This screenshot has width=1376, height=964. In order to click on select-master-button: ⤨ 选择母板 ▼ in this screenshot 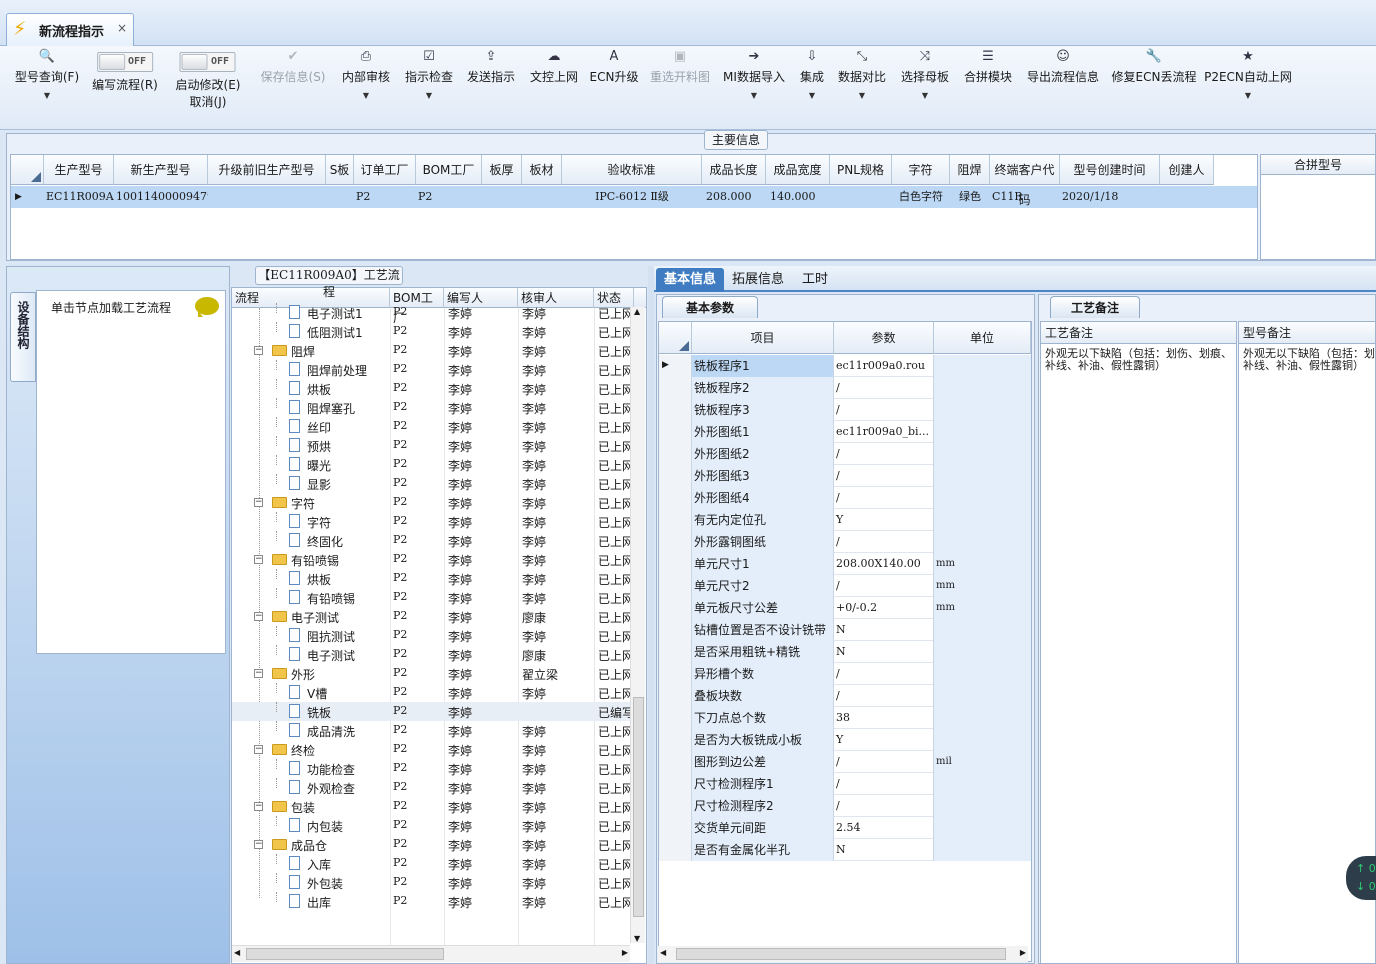, I will do `click(925, 74)`.